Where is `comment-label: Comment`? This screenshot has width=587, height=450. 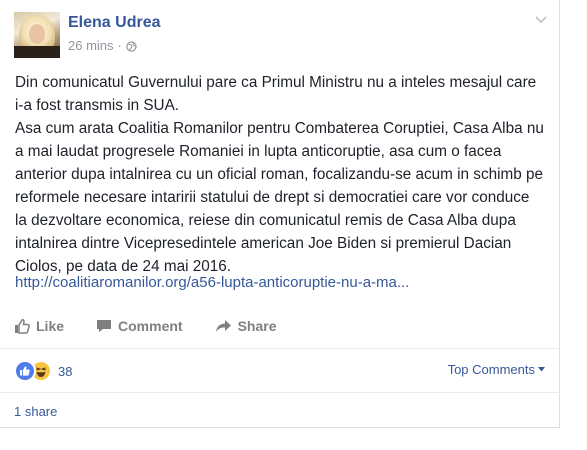 comment-label: Comment is located at coordinates (150, 326).